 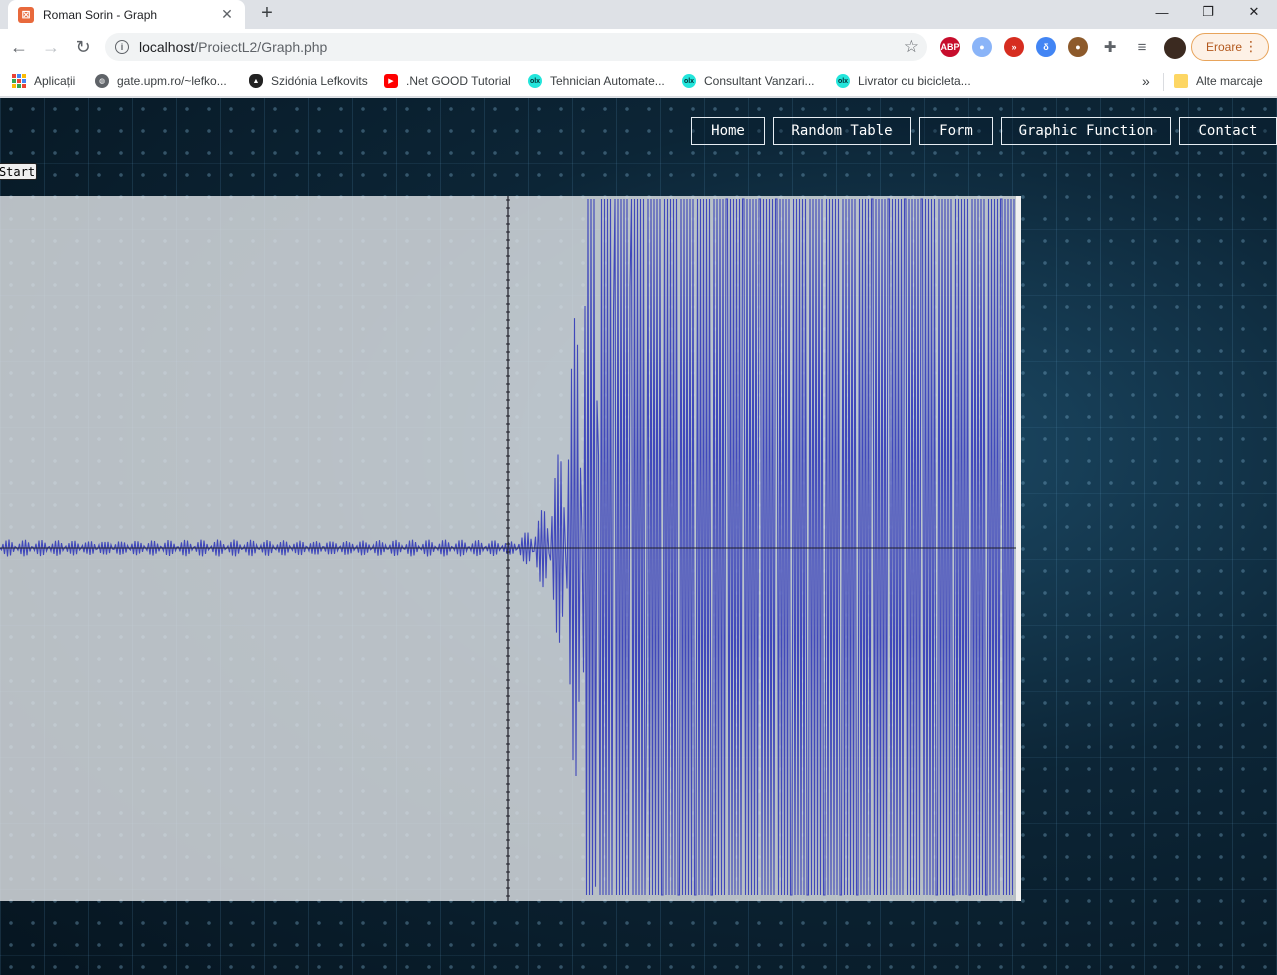 I want to click on bookmarks-separator, so click(x=1163, y=82).